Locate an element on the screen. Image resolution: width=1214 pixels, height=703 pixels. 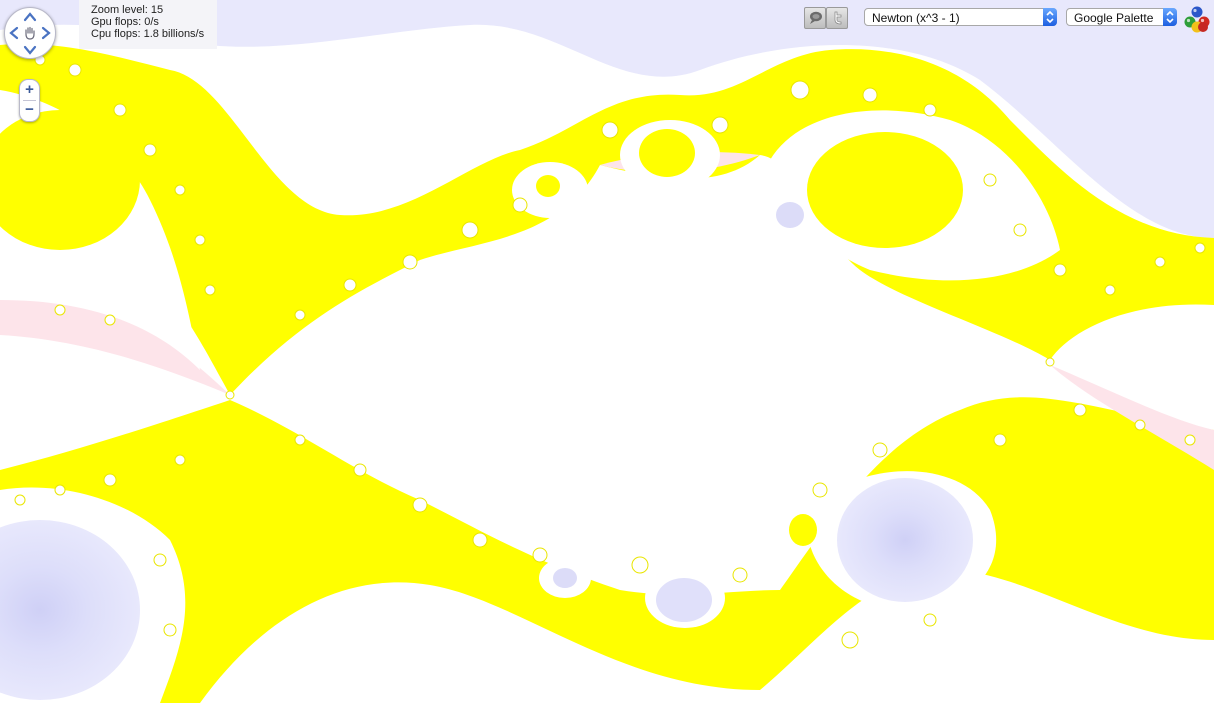
zoom-out-button: − is located at coordinates (29, 110).